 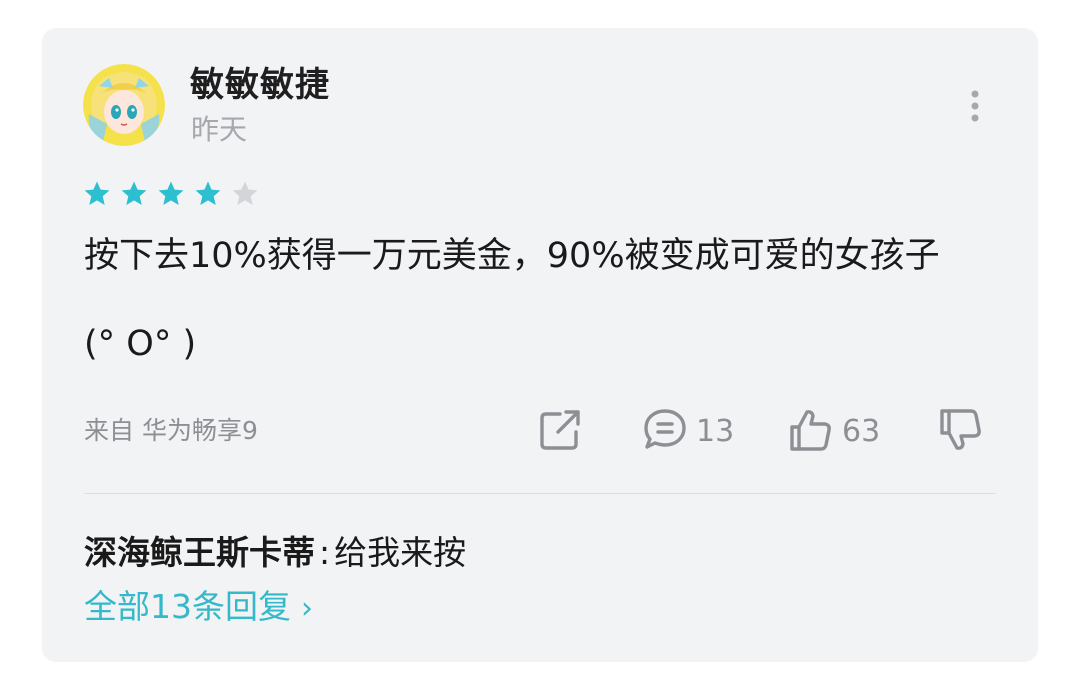 I want to click on view-all-replies-link: 全部13条回复 ›, so click(x=198, y=608).